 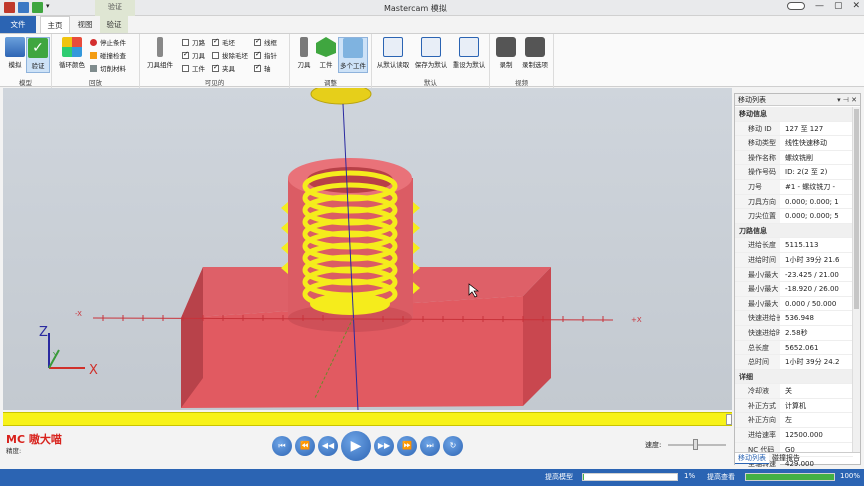 I want to click on panel-row: 总长度 5652.061, so click(x=794, y=348).